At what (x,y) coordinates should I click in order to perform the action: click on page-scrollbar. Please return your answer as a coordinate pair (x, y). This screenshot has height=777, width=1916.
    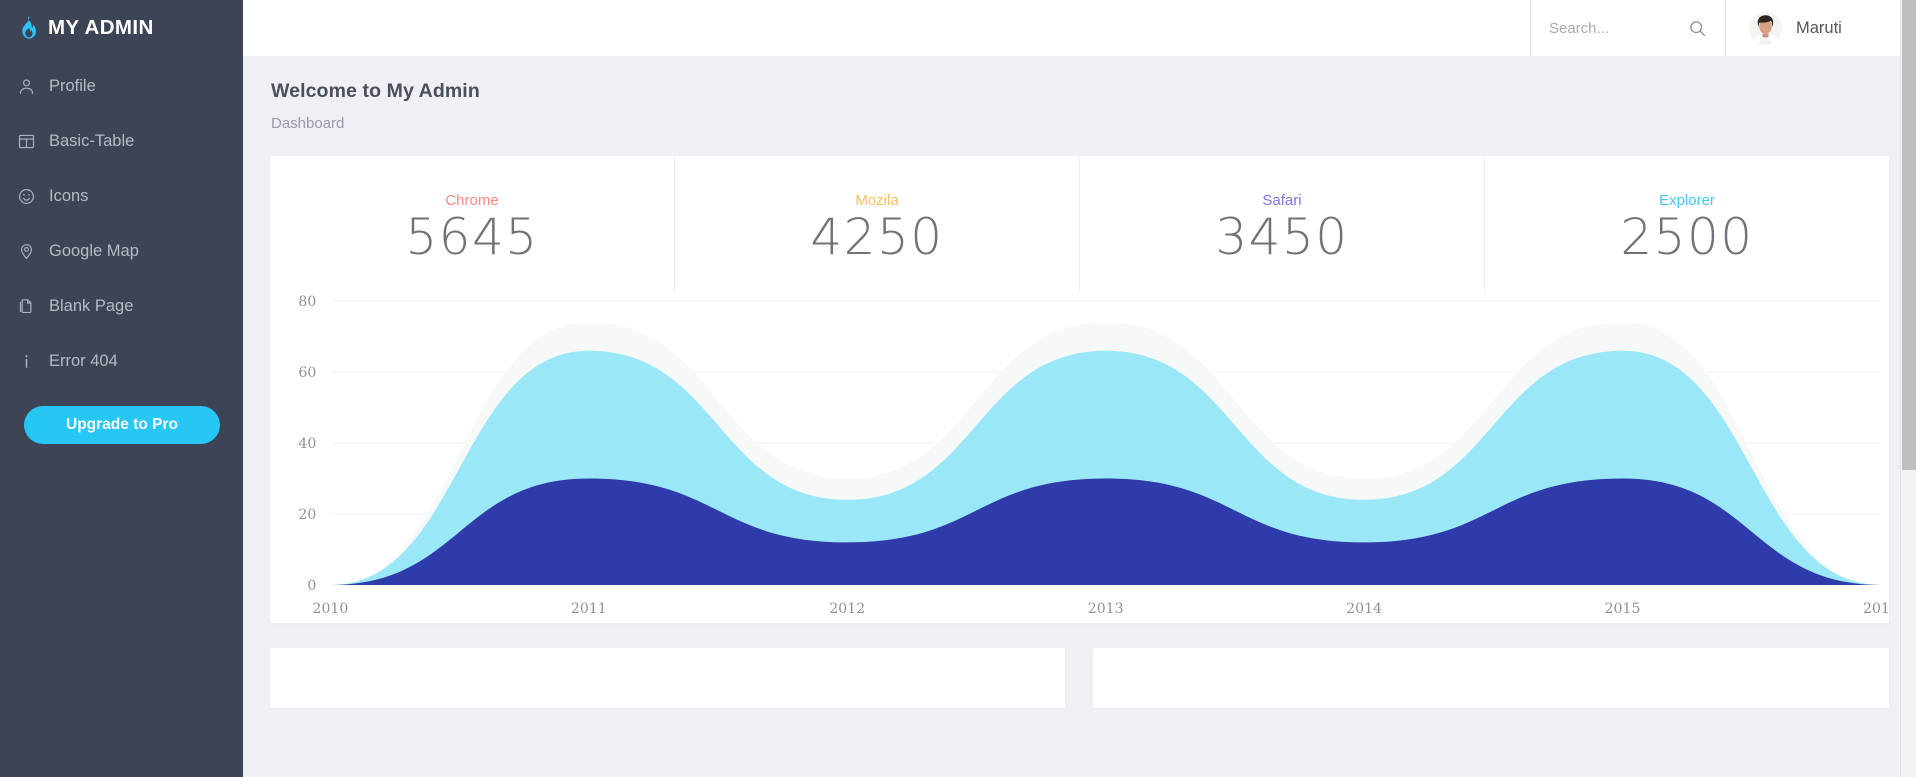
    Looking at the image, I should click on (1908, 388).